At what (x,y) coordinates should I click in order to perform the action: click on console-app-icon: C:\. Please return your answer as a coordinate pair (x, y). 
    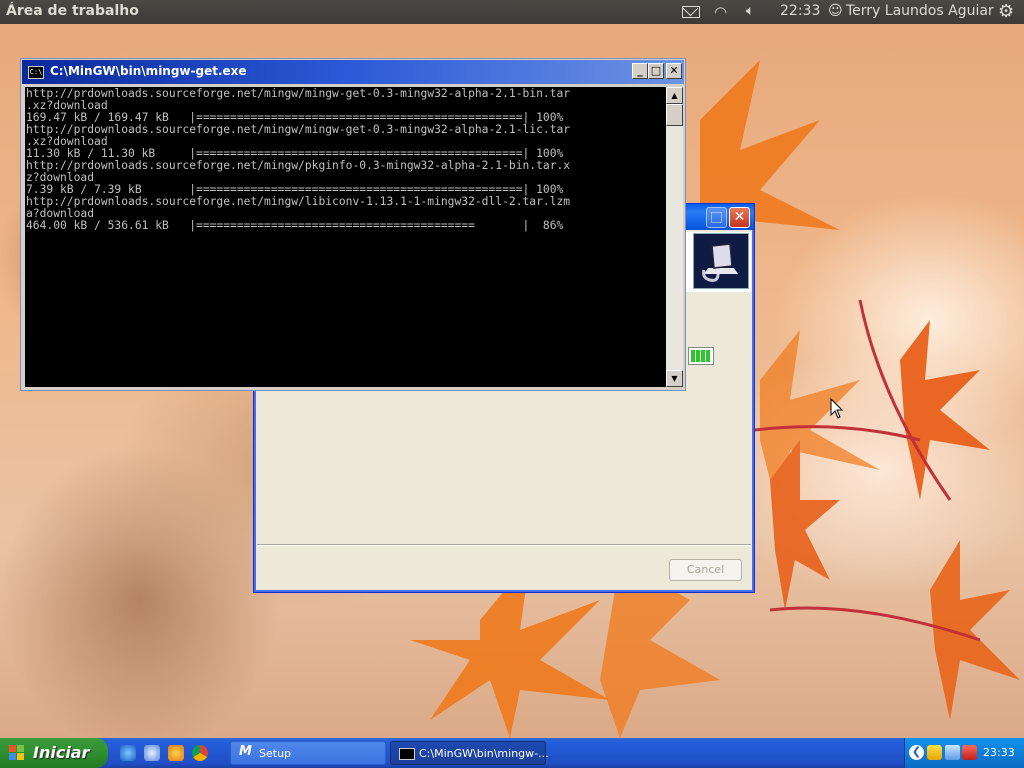
    Looking at the image, I should click on (36, 72).